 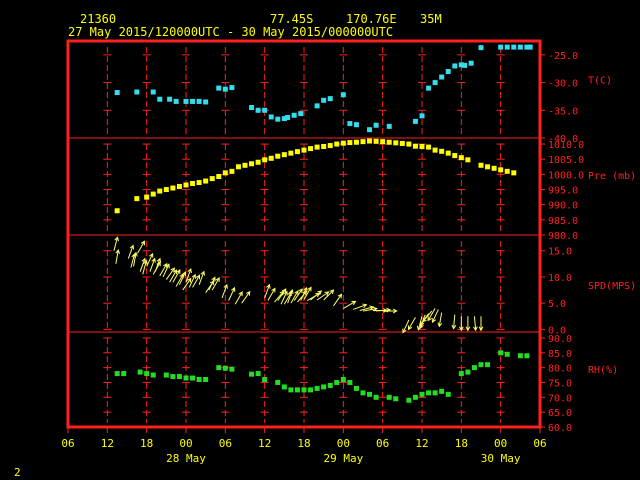 What do you see at coordinates (557, 304) in the screenshot?
I see `y-tick-label-spd: 5.0` at bounding box center [557, 304].